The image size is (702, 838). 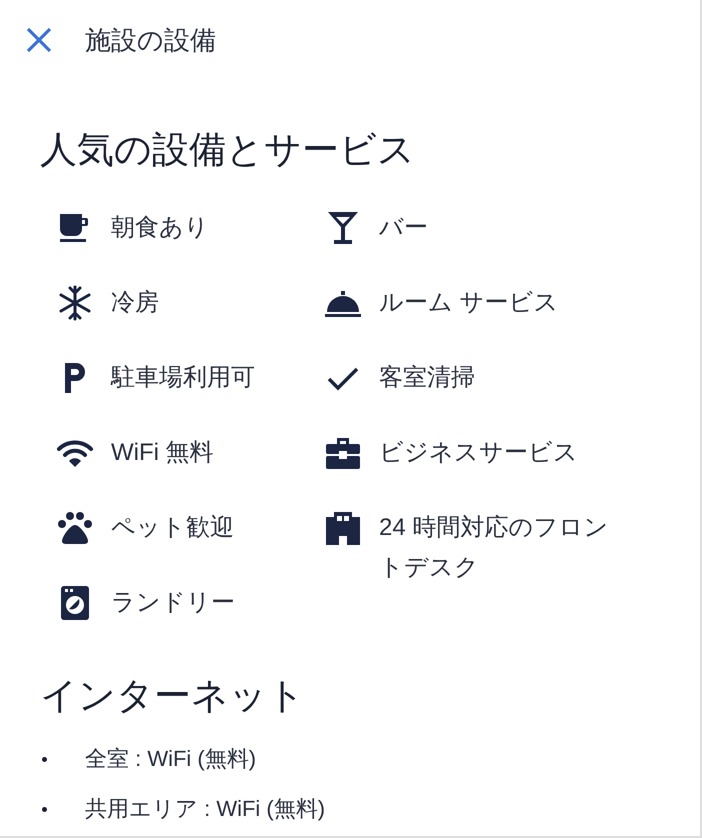 What do you see at coordinates (173, 603) in the screenshot?
I see `amenity-label: ランドリー` at bounding box center [173, 603].